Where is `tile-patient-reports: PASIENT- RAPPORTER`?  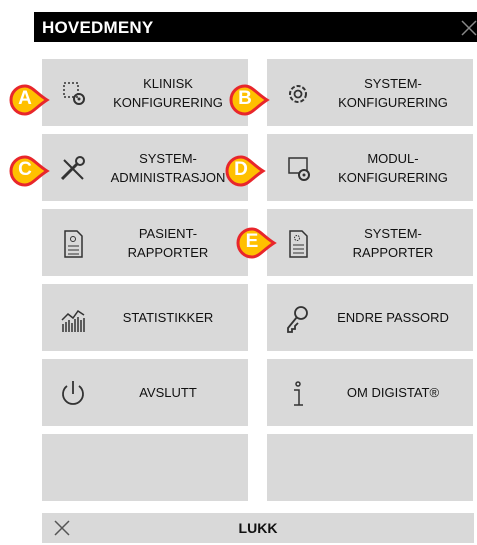
tile-patient-reports: PASIENT- RAPPORTER is located at coordinates (145, 242).